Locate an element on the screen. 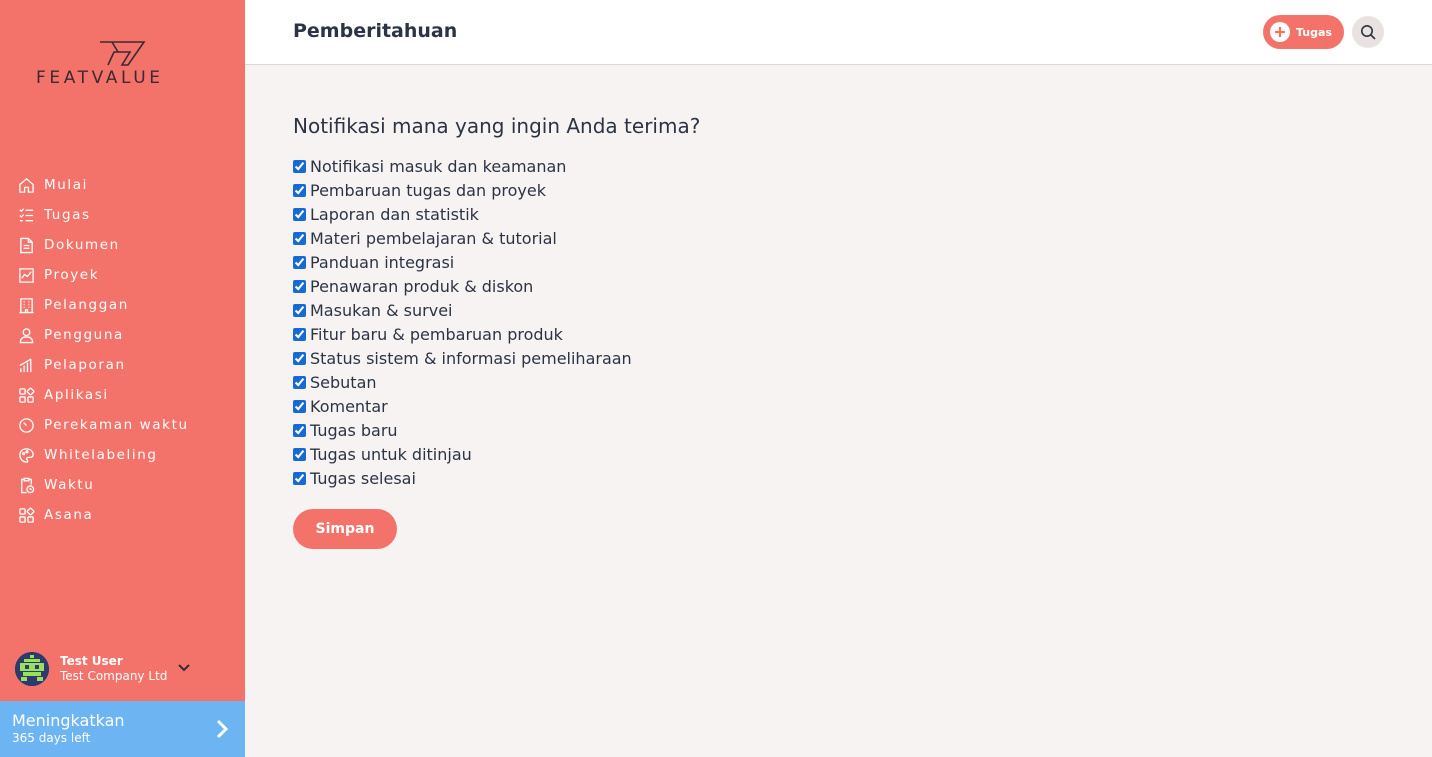  logo-mark-icon is located at coordinates (123, 53).